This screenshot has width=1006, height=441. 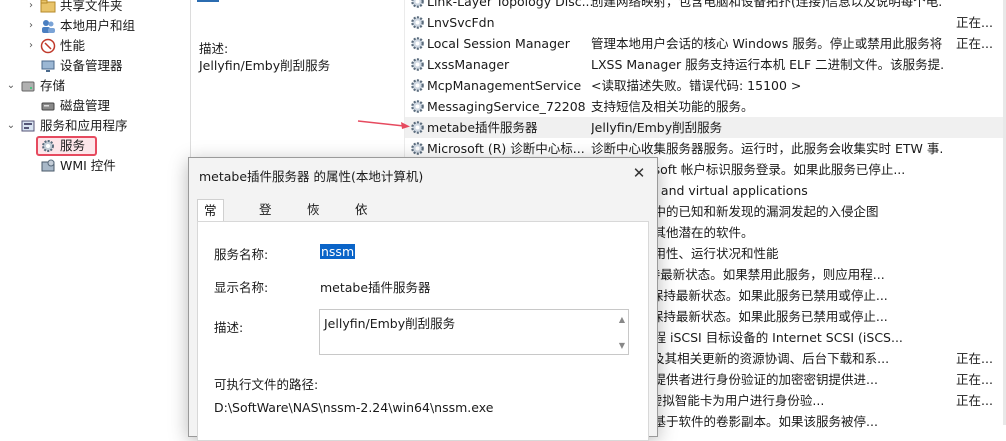 I want to click on tree-item-services: 服务, so click(x=54, y=146).